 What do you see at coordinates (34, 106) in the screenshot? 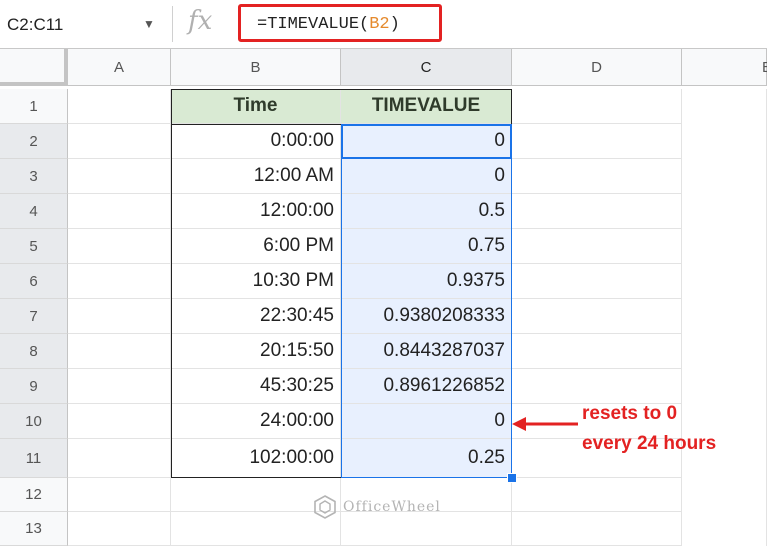
I see `row-header-1: 1` at bounding box center [34, 106].